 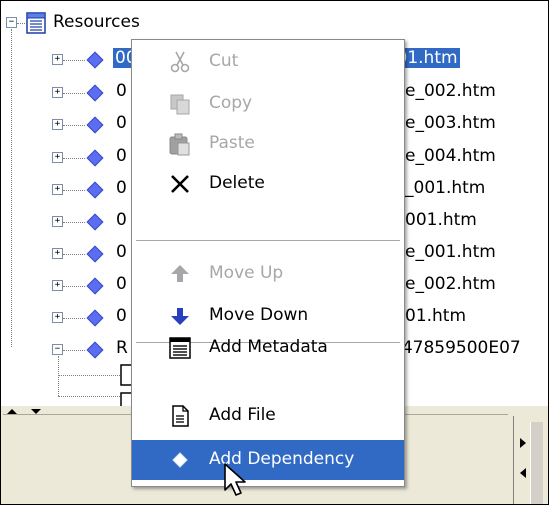 What do you see at coordinates (180, 460) in the screenshot?
I see `dependency-diamond-icon` at bounding box center [180, 460].